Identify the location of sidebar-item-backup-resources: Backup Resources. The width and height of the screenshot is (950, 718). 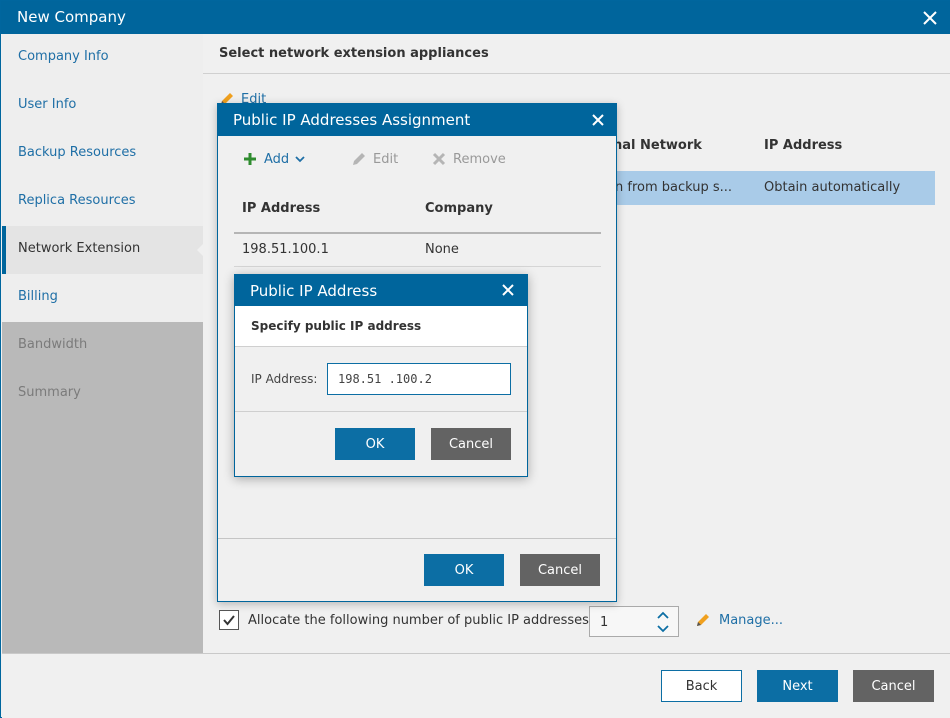
(102, 154).